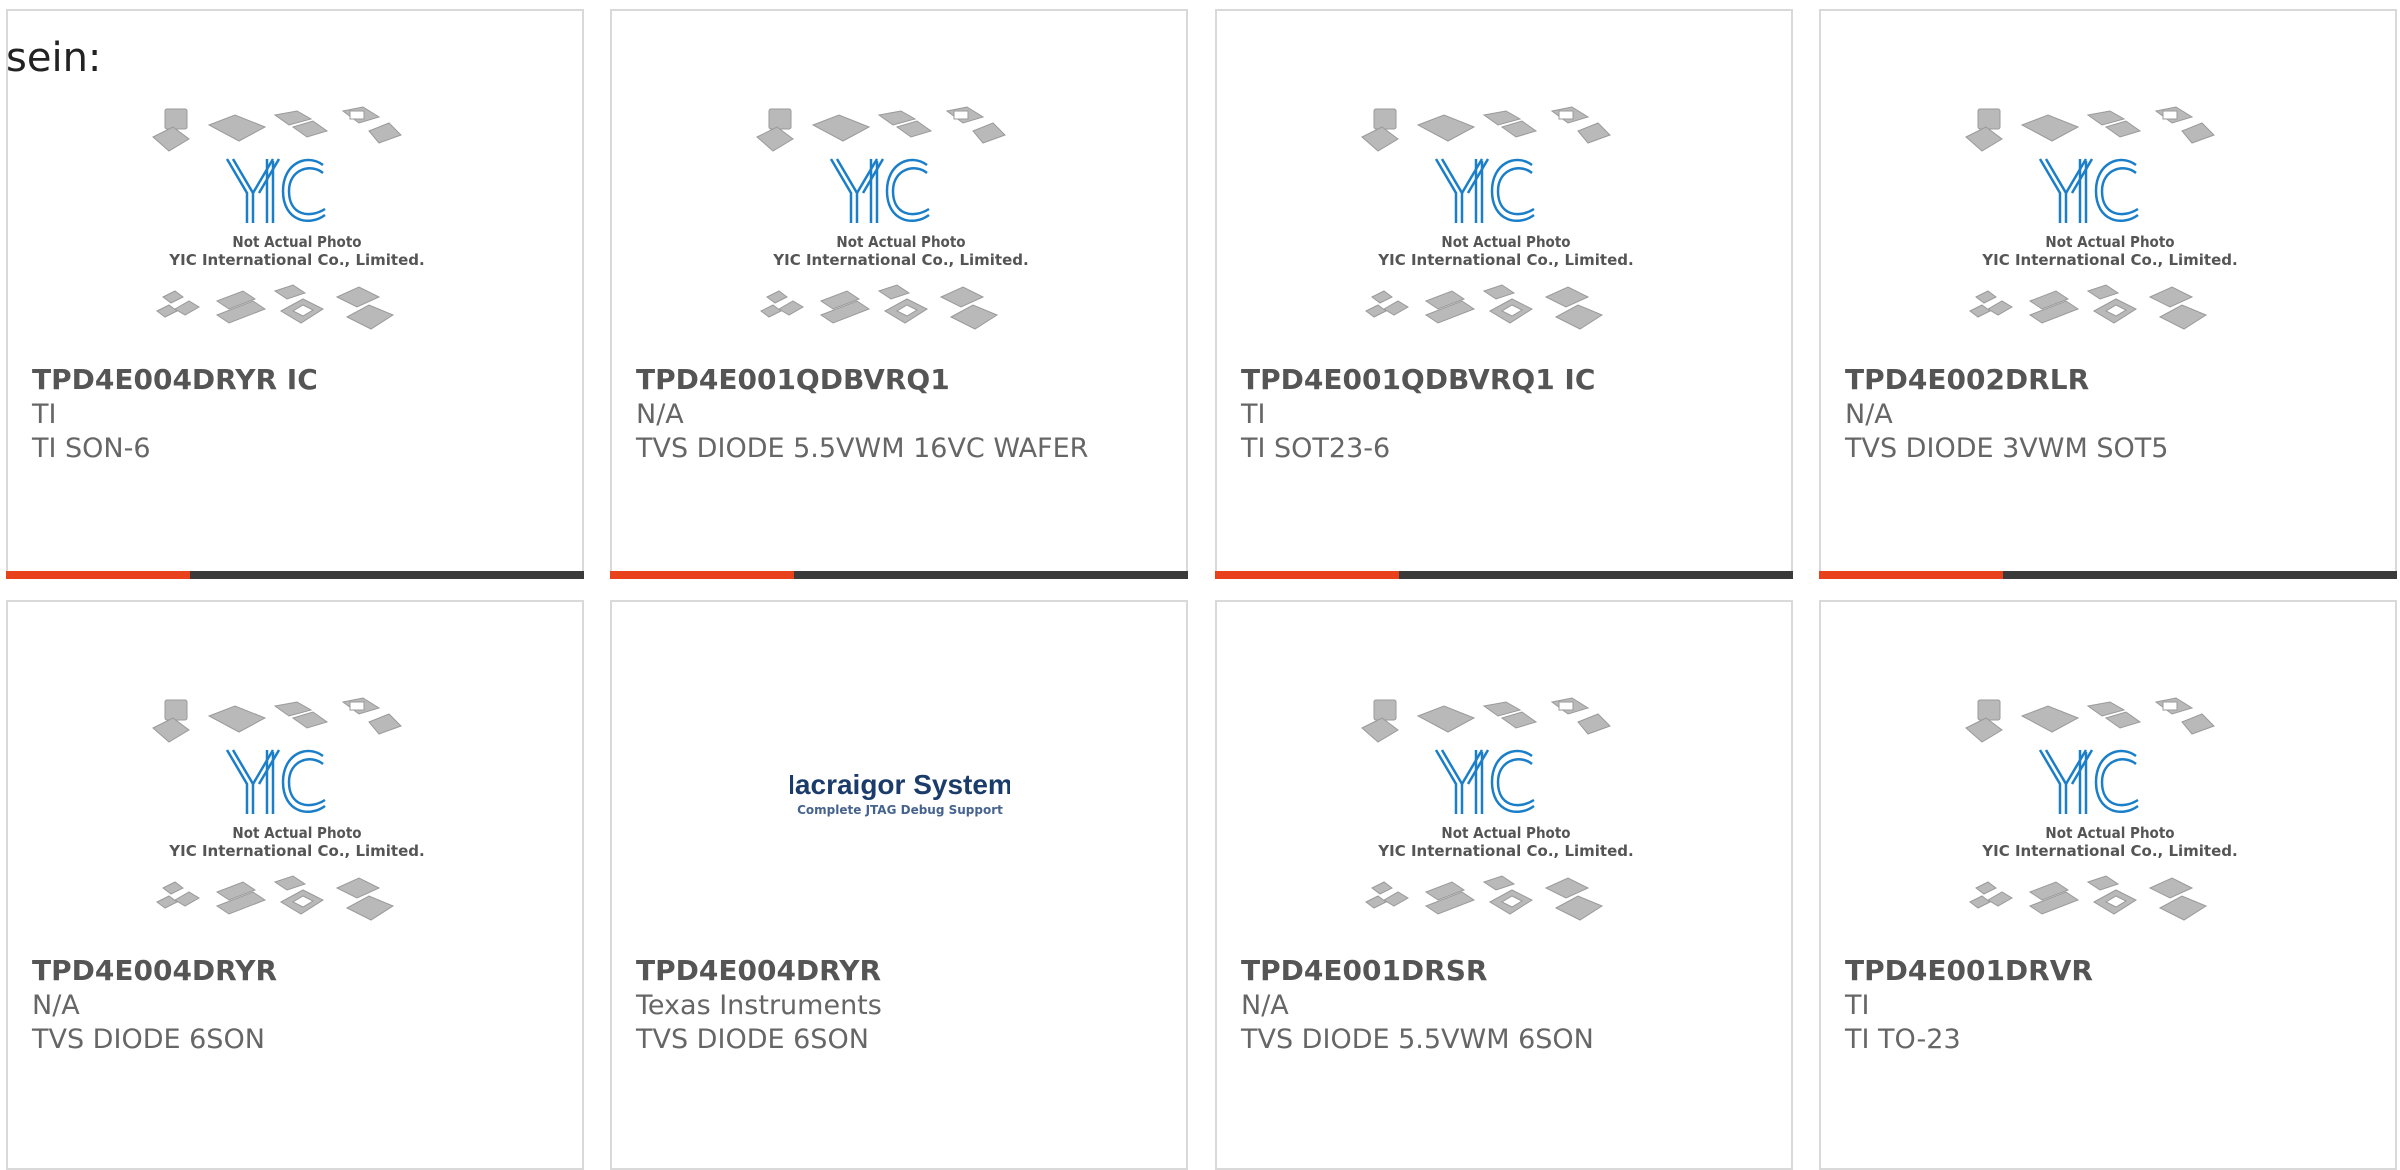 The width and height of the screenshot is (2400, 1170). What do you see at coordinates (759, 1005) in the screenshot?
I see `product-manufacturer: Texas Instruments` at bounding box center [759, 1005].